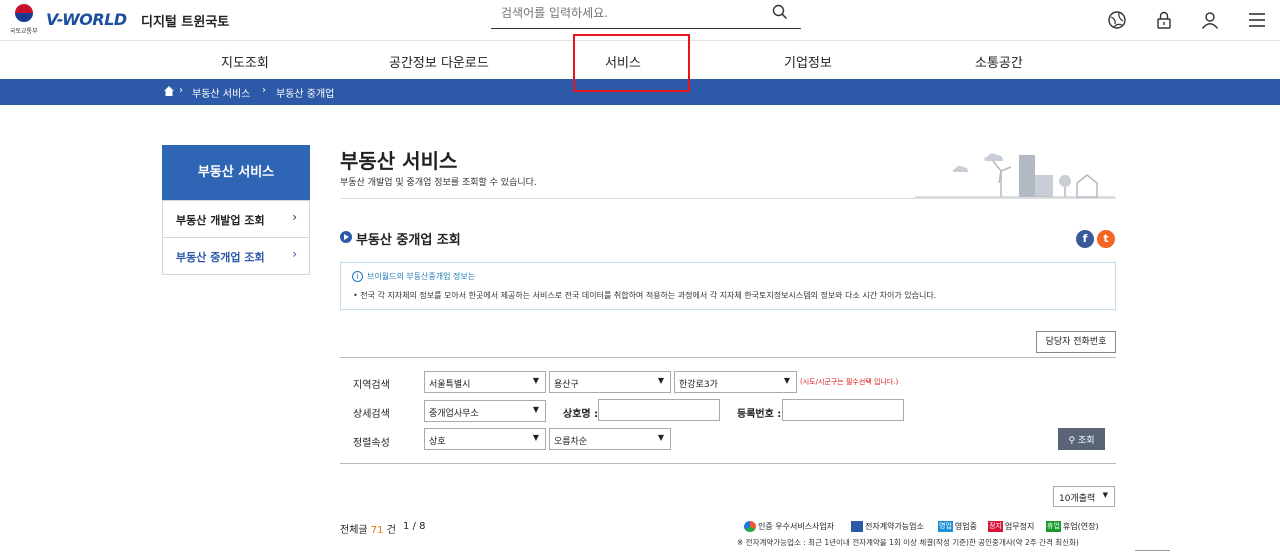 The image size is (1280, 553). What do you see at coordinates (421, 276) in the screenshot?
I see `info-title: 브이월드의 부동산중개업 정보는` at bounding box center [421, 276].